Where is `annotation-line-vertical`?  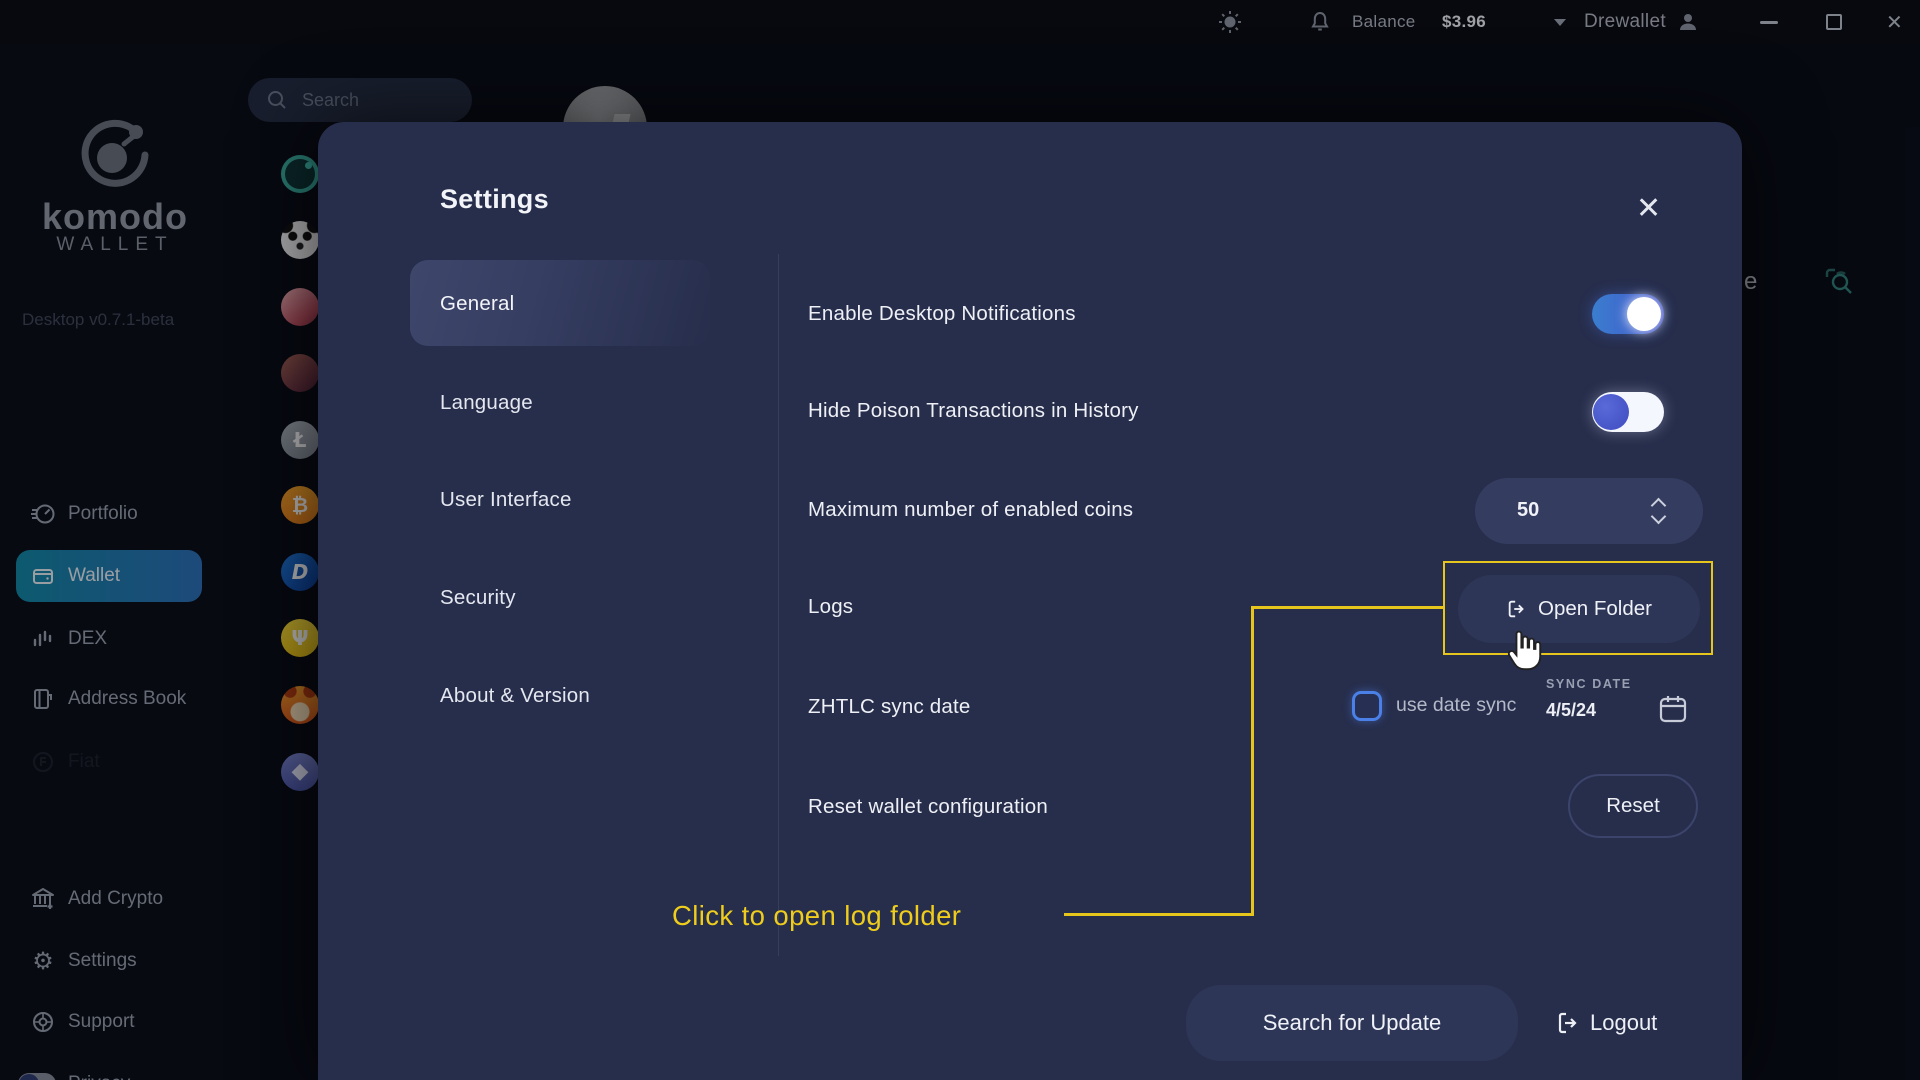
annotation-line-vertical is located at coordinates (1252, 761).